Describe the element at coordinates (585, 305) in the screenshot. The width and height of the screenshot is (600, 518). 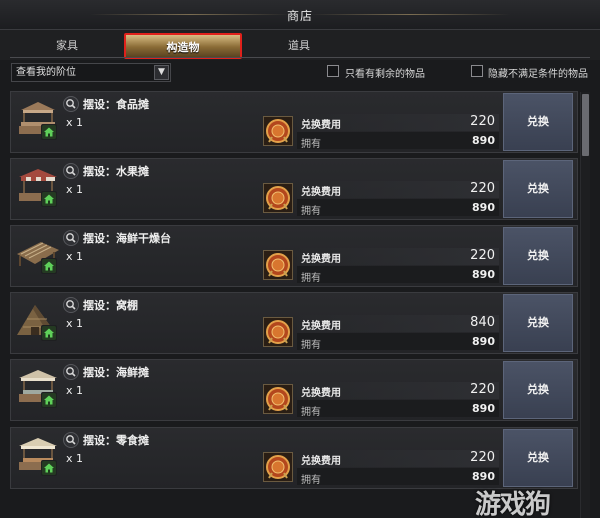
I see `scrollbar` at that location.